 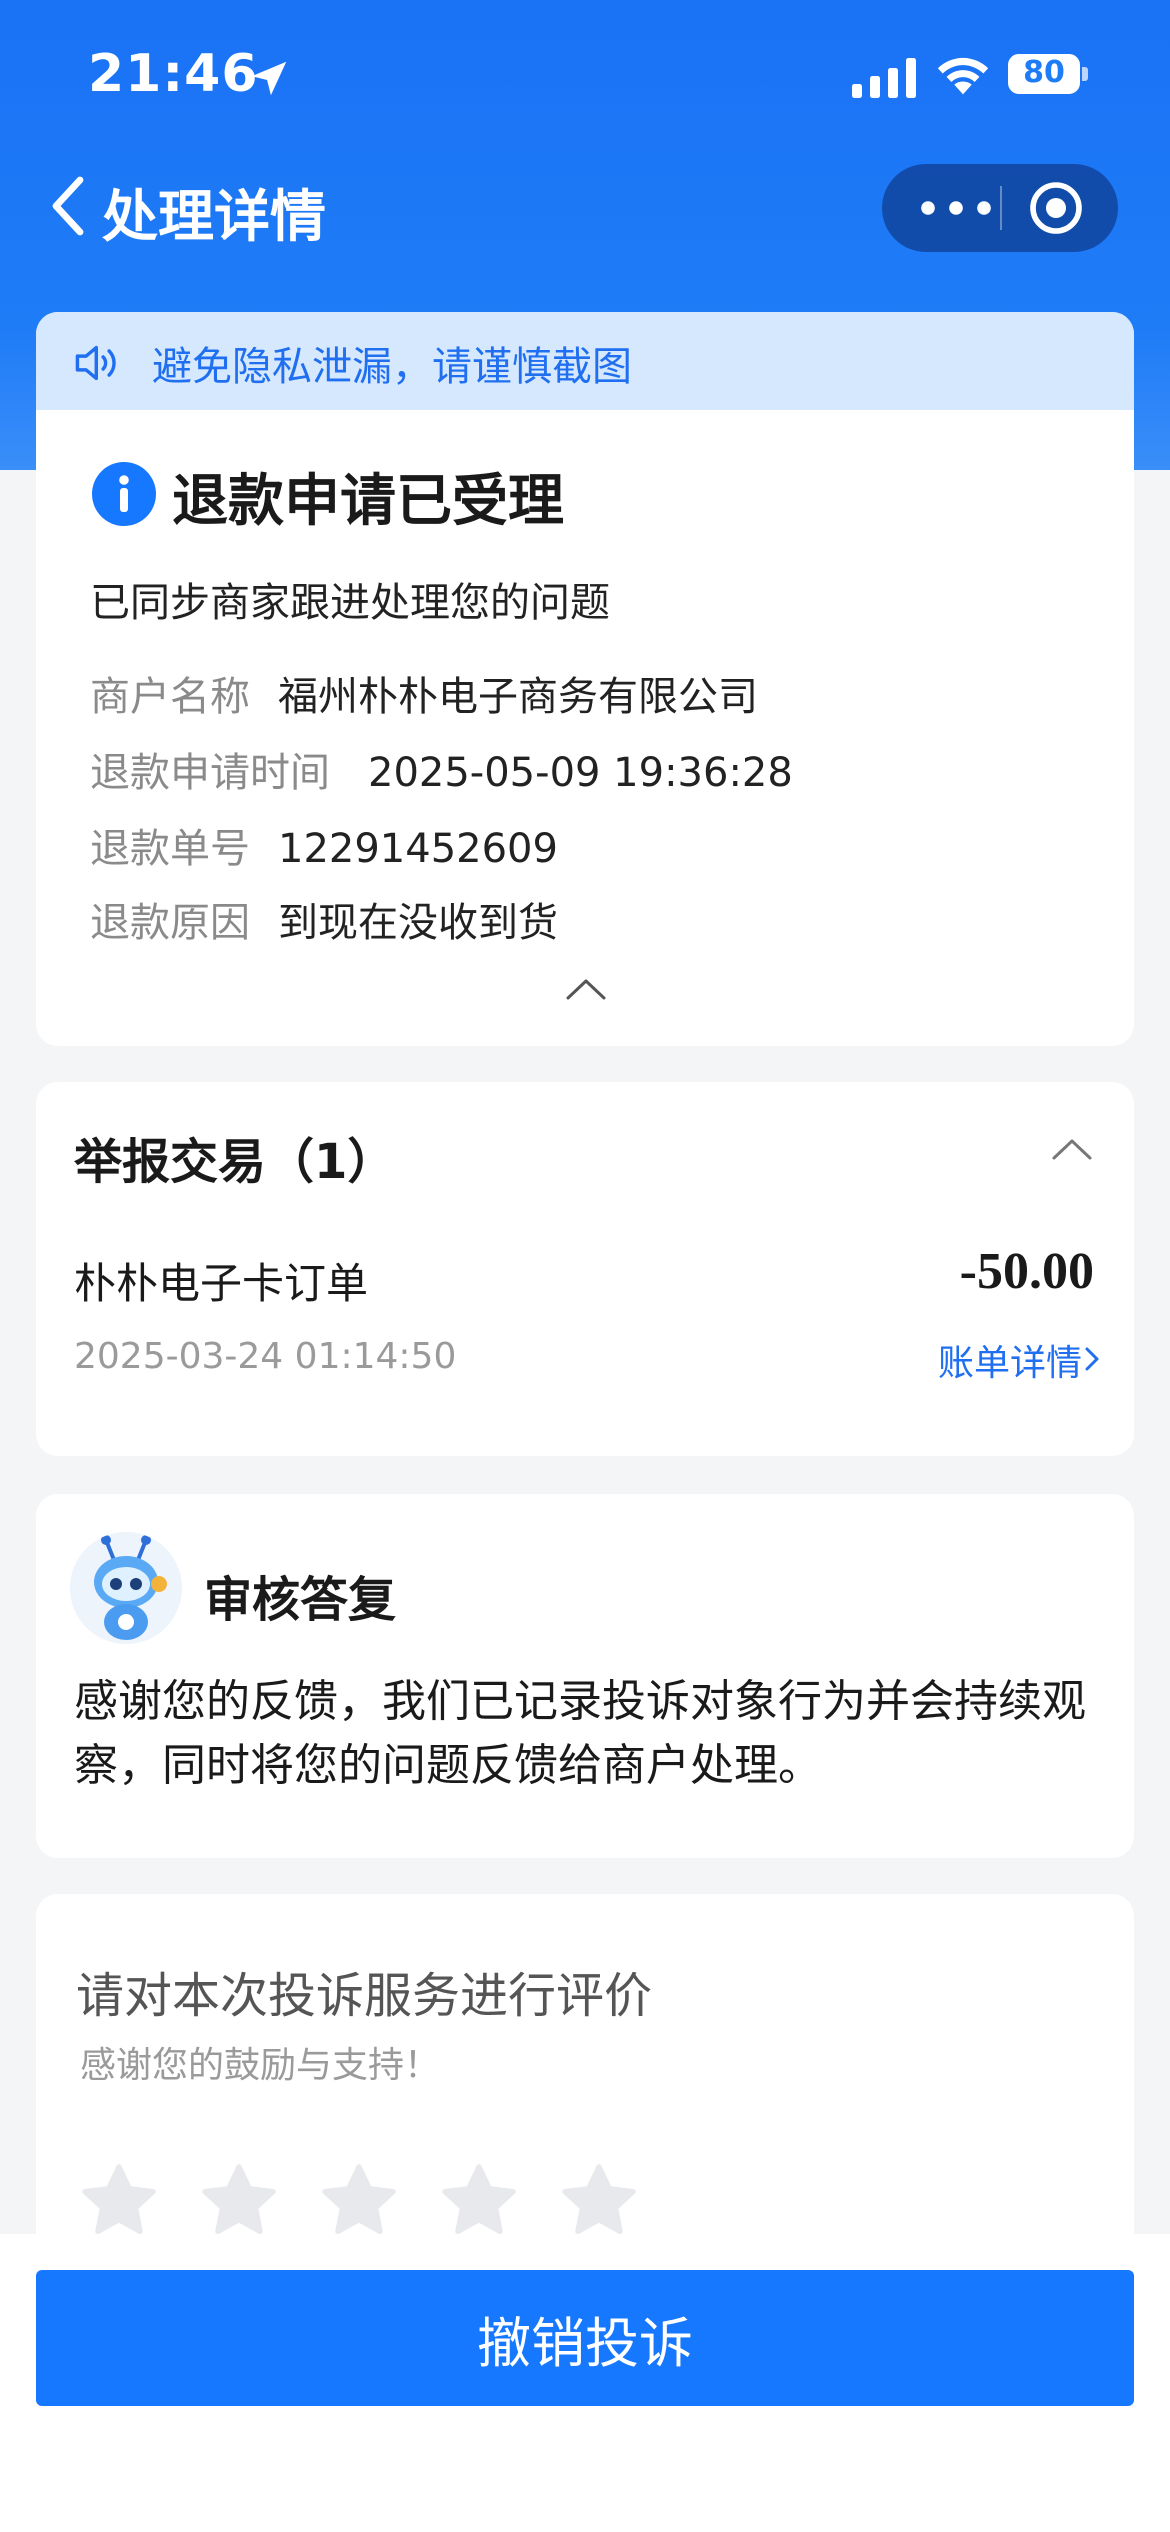 What do you see at coordinates (235, 1162) in the screenshot?
I see `section-title: 举报交易（1）` at bounding box center [235, 1162].